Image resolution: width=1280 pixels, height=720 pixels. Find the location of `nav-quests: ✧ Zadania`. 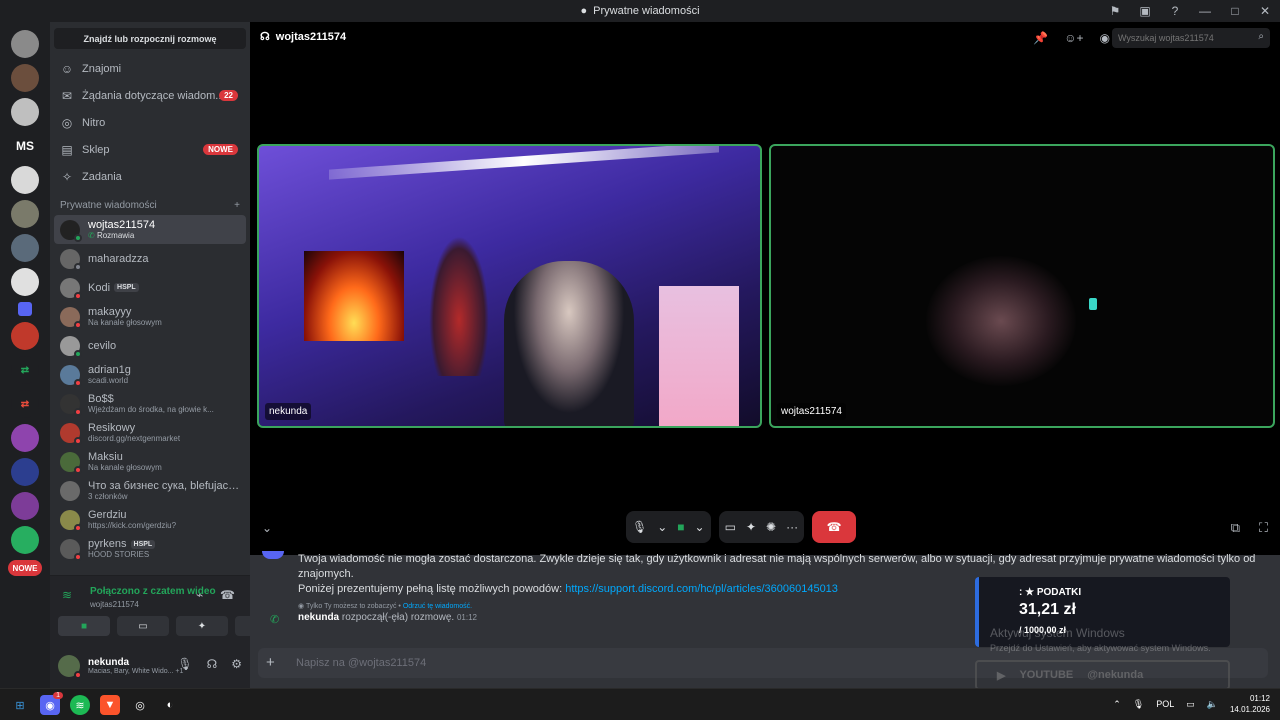

nav-quests: ✧ Zadania is located at coordinates (150, 176).